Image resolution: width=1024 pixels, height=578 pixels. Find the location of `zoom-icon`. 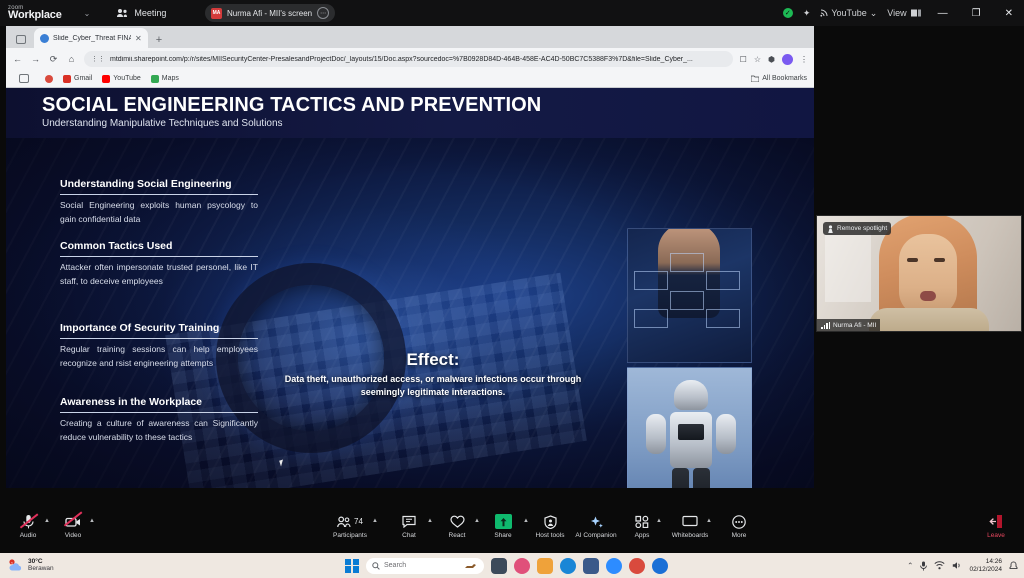

zoom-icon is located at coordinates (614, 565).